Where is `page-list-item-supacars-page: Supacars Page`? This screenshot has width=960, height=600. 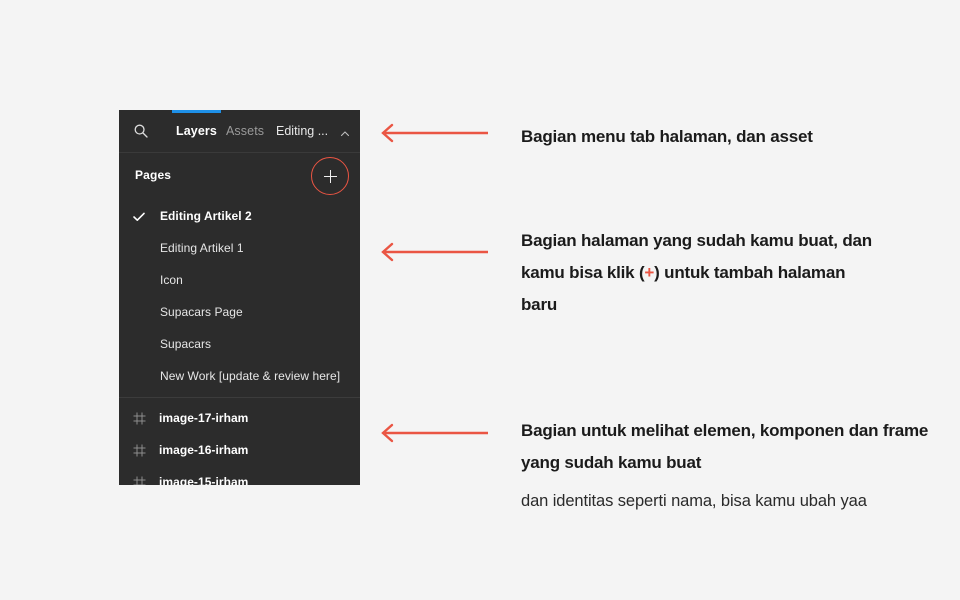
page-list-item-supacars-page: Supacars Page is located at coordinates (239, 312).